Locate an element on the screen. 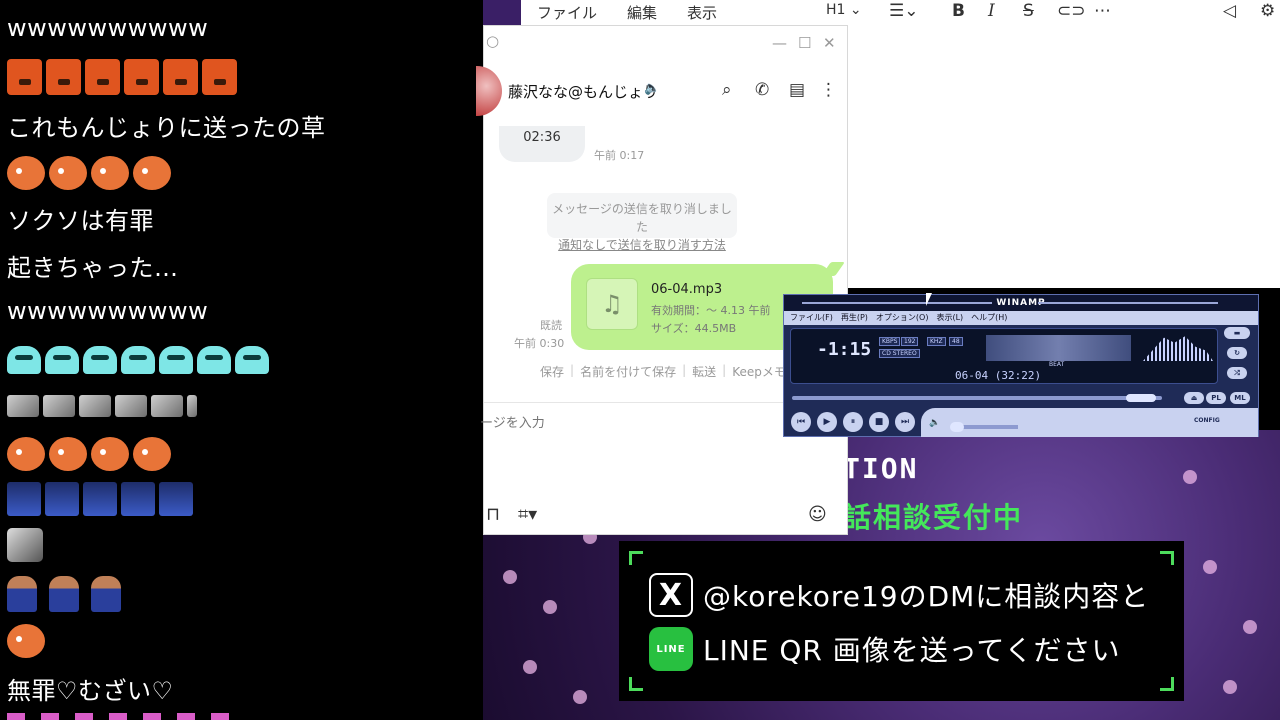  save-as-link: 名前を付けて保存 is located at coordinates (628, 371).